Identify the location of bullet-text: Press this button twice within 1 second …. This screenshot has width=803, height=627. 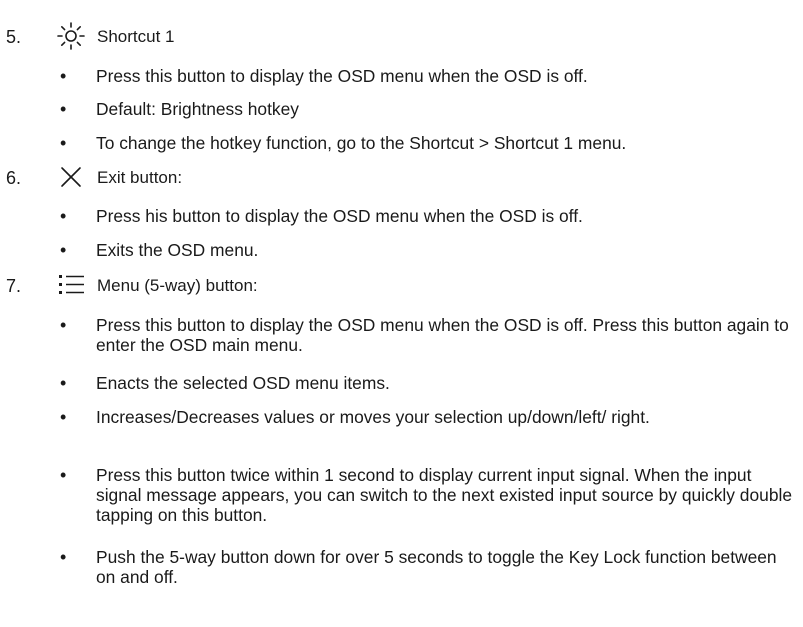
(444, 495).